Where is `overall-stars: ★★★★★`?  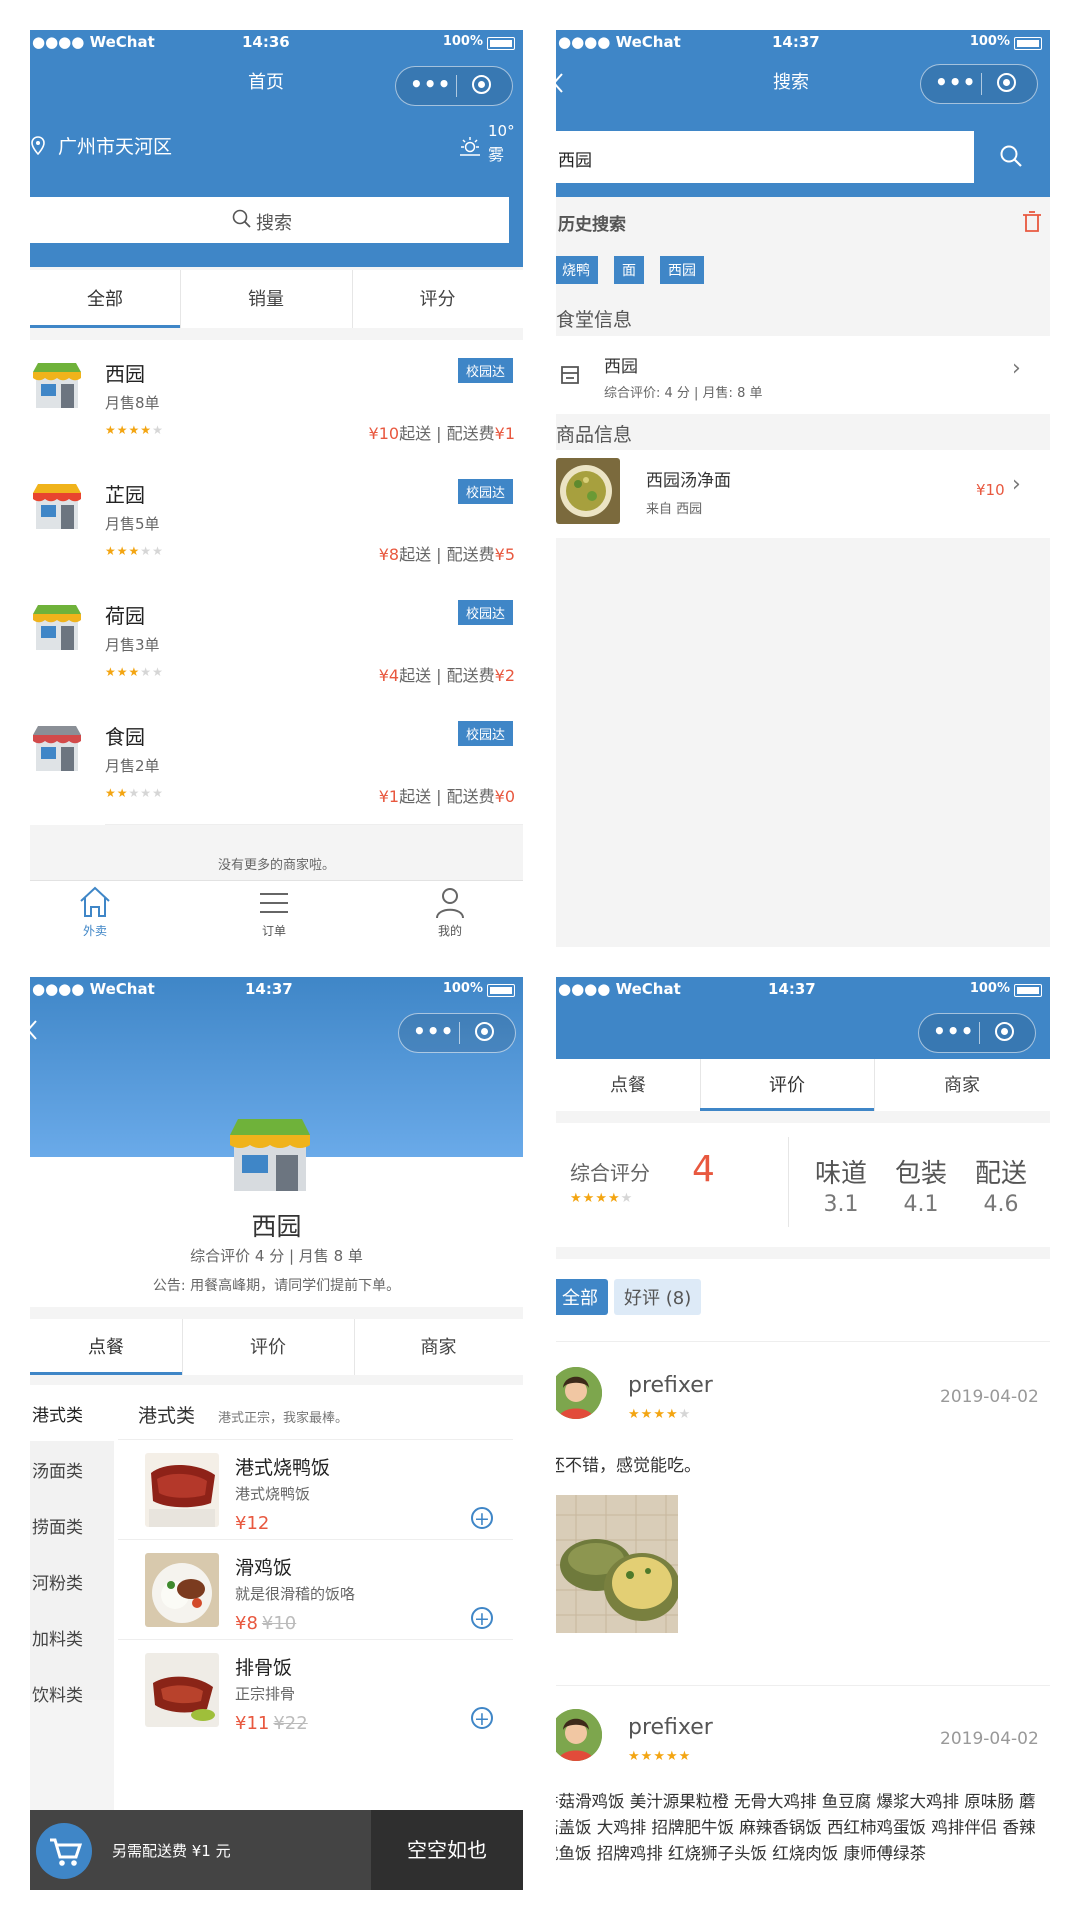 overall-stars: ★★★★★ is located at coordinates (602, 1198).